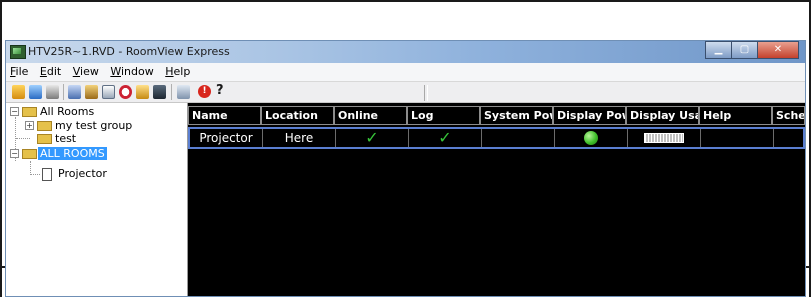 This screenshot has height=297, width=811. What do you see at coordinates (125, 92) in the screenshot?
I see `clock-icon` at bounding box center [125, 92].